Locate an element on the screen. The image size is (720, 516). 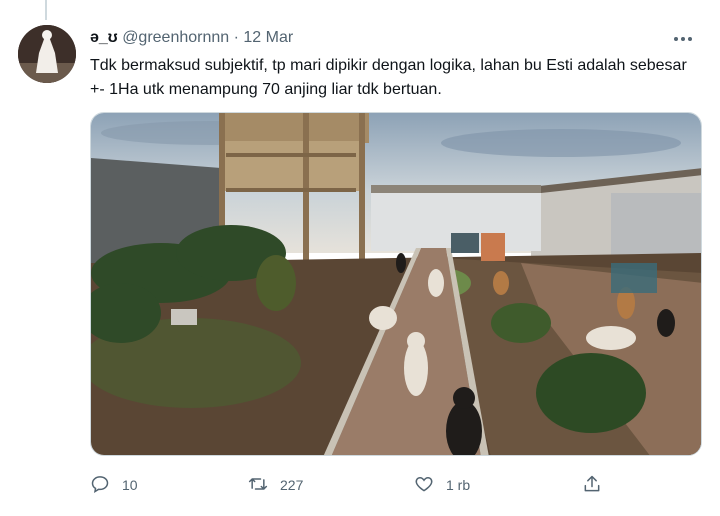
more-horizontal-icon is located at coordinates (683, 41).